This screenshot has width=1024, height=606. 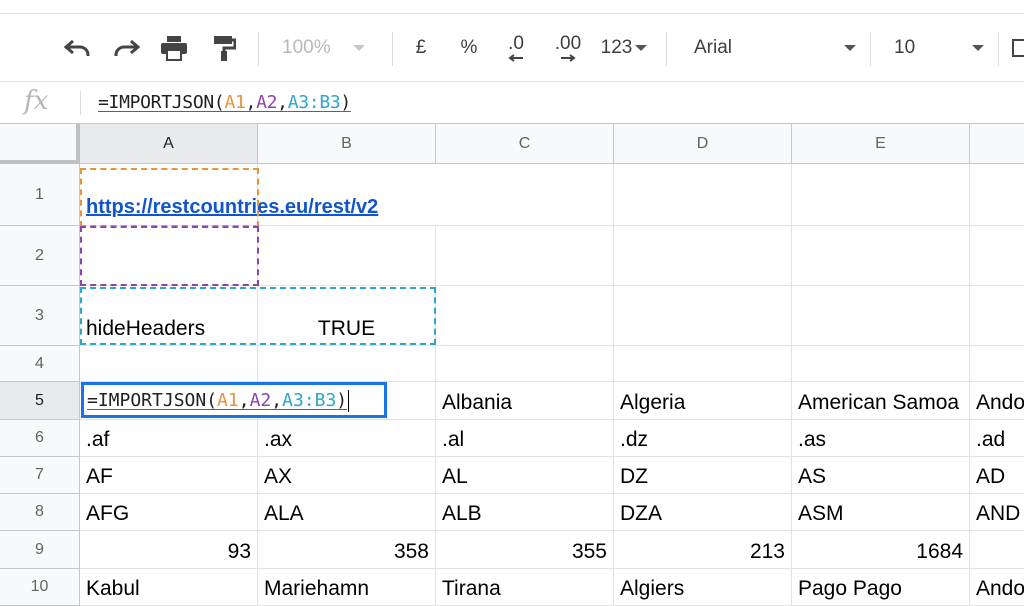 What do you see at coordinates (525, 316) in the screenshot?
I see `cell-c3` at bounding box center [525, 316].